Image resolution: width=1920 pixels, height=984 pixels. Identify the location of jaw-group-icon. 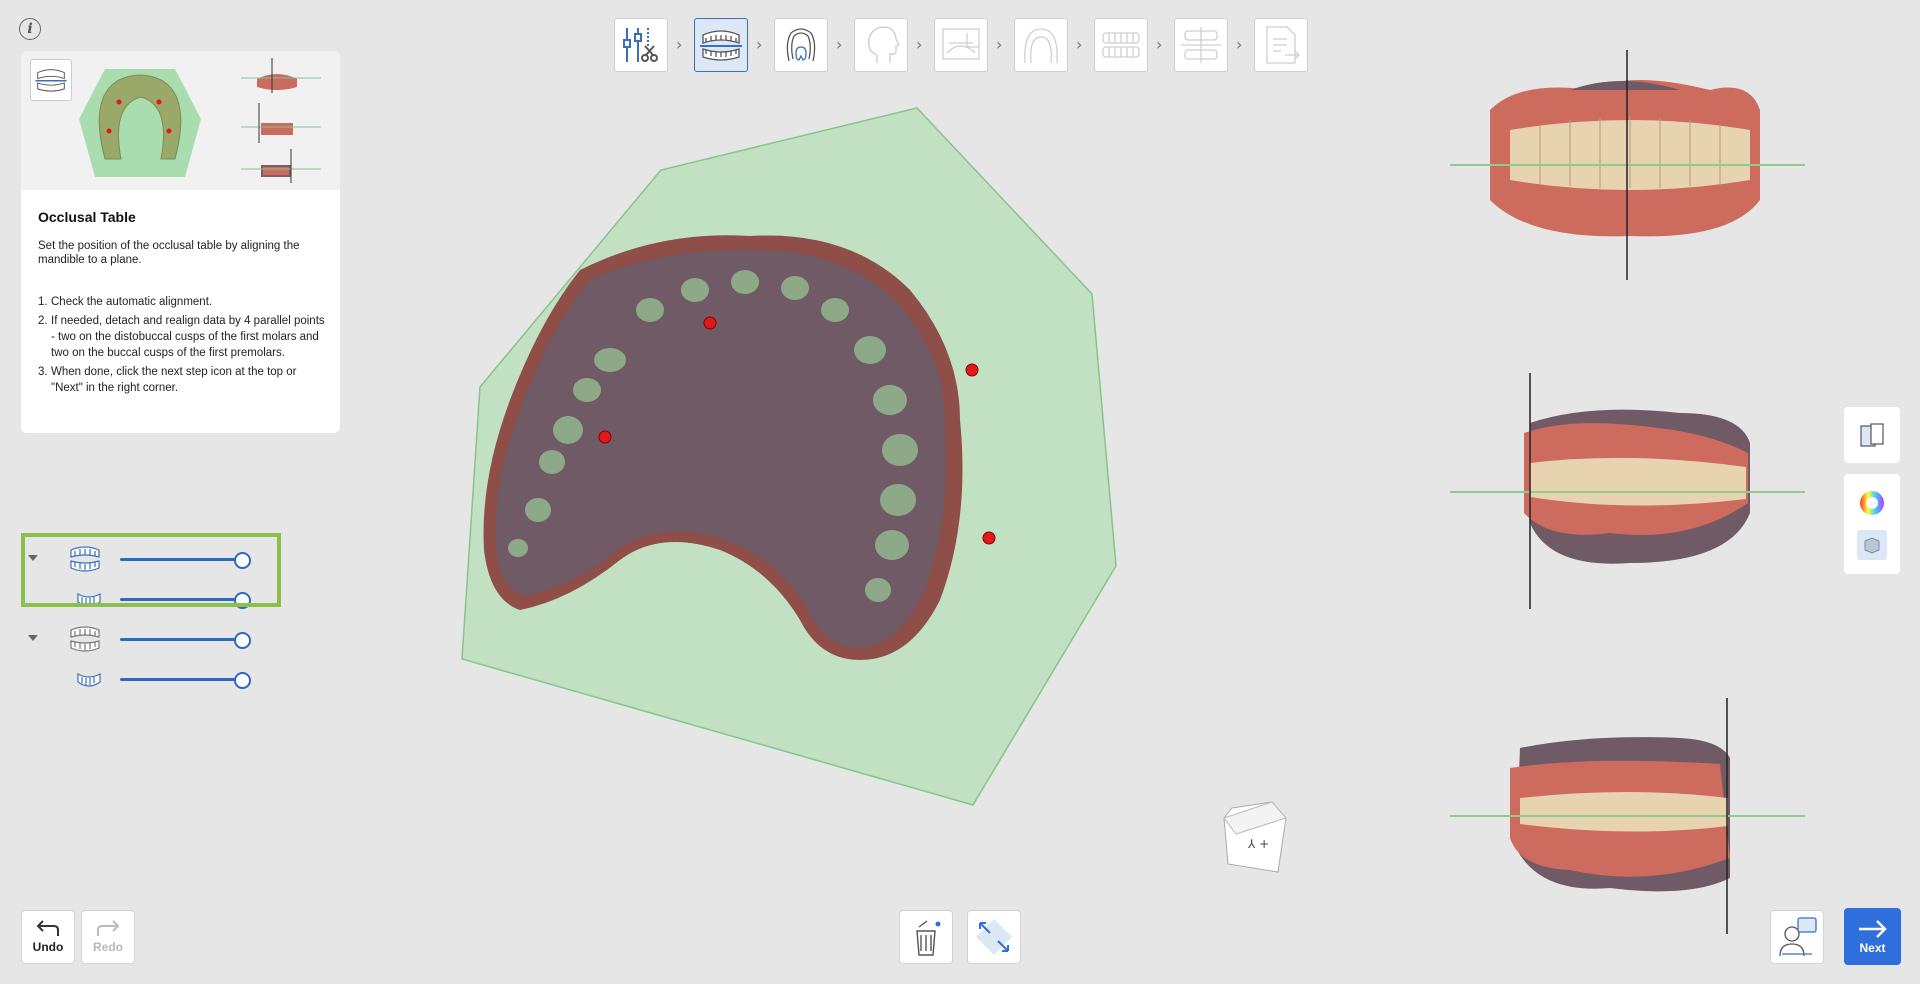
(85, 639).